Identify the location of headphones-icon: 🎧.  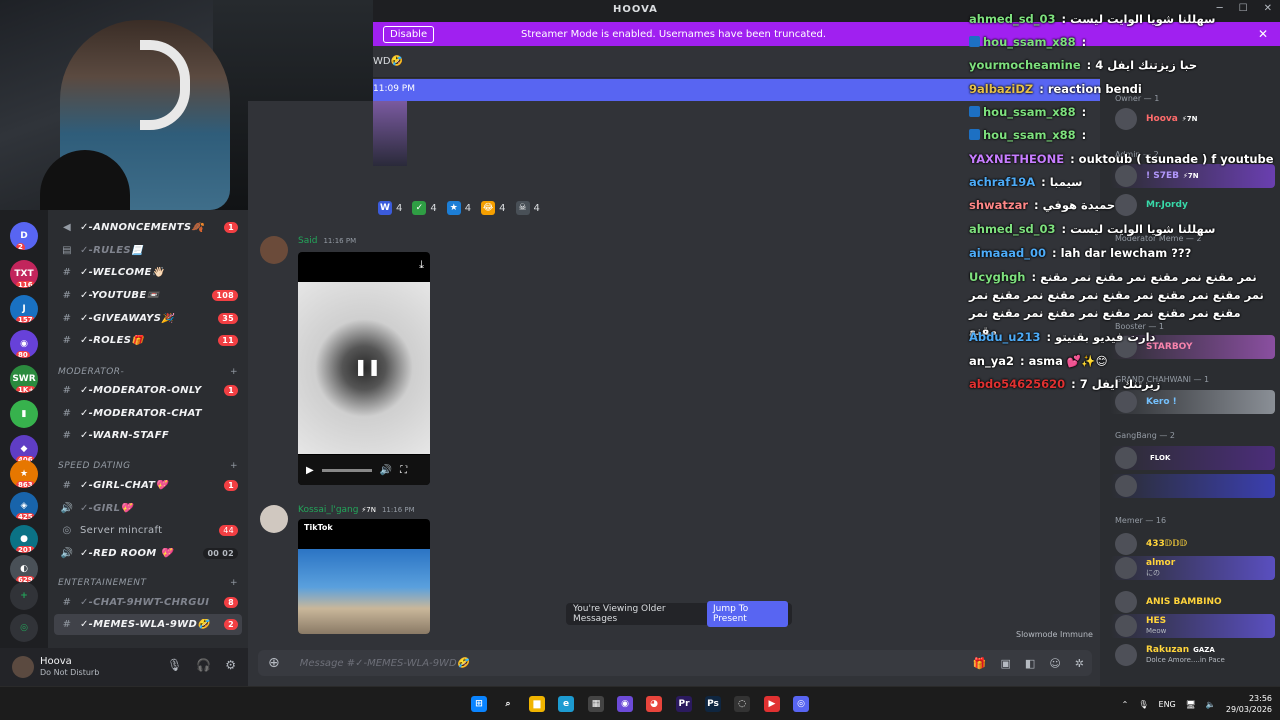
(203, 665).